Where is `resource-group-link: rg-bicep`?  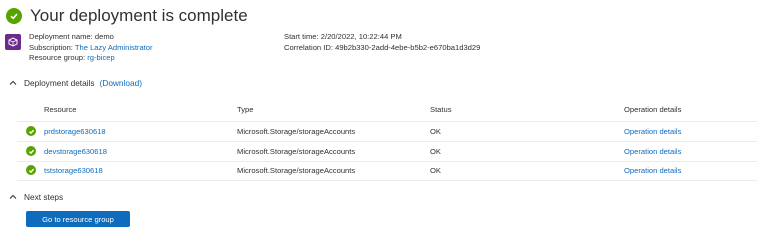 resource-group-link: rg-bicep is located at coordinates (100, 57).